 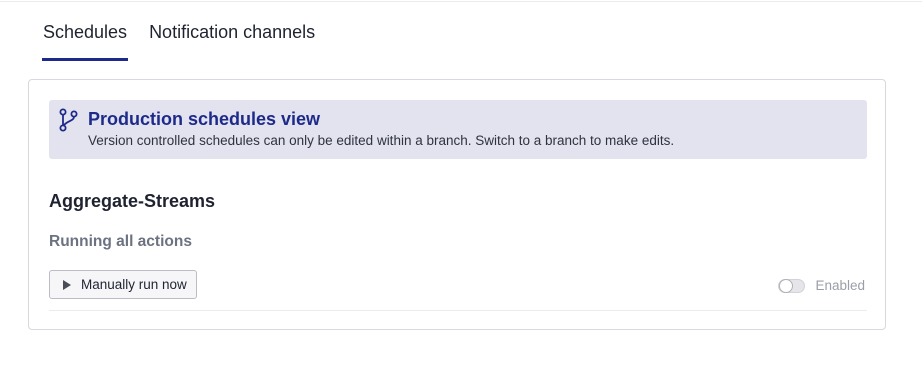 I want to click on schedule-status: Running all actions, so click(x=120, y=241).